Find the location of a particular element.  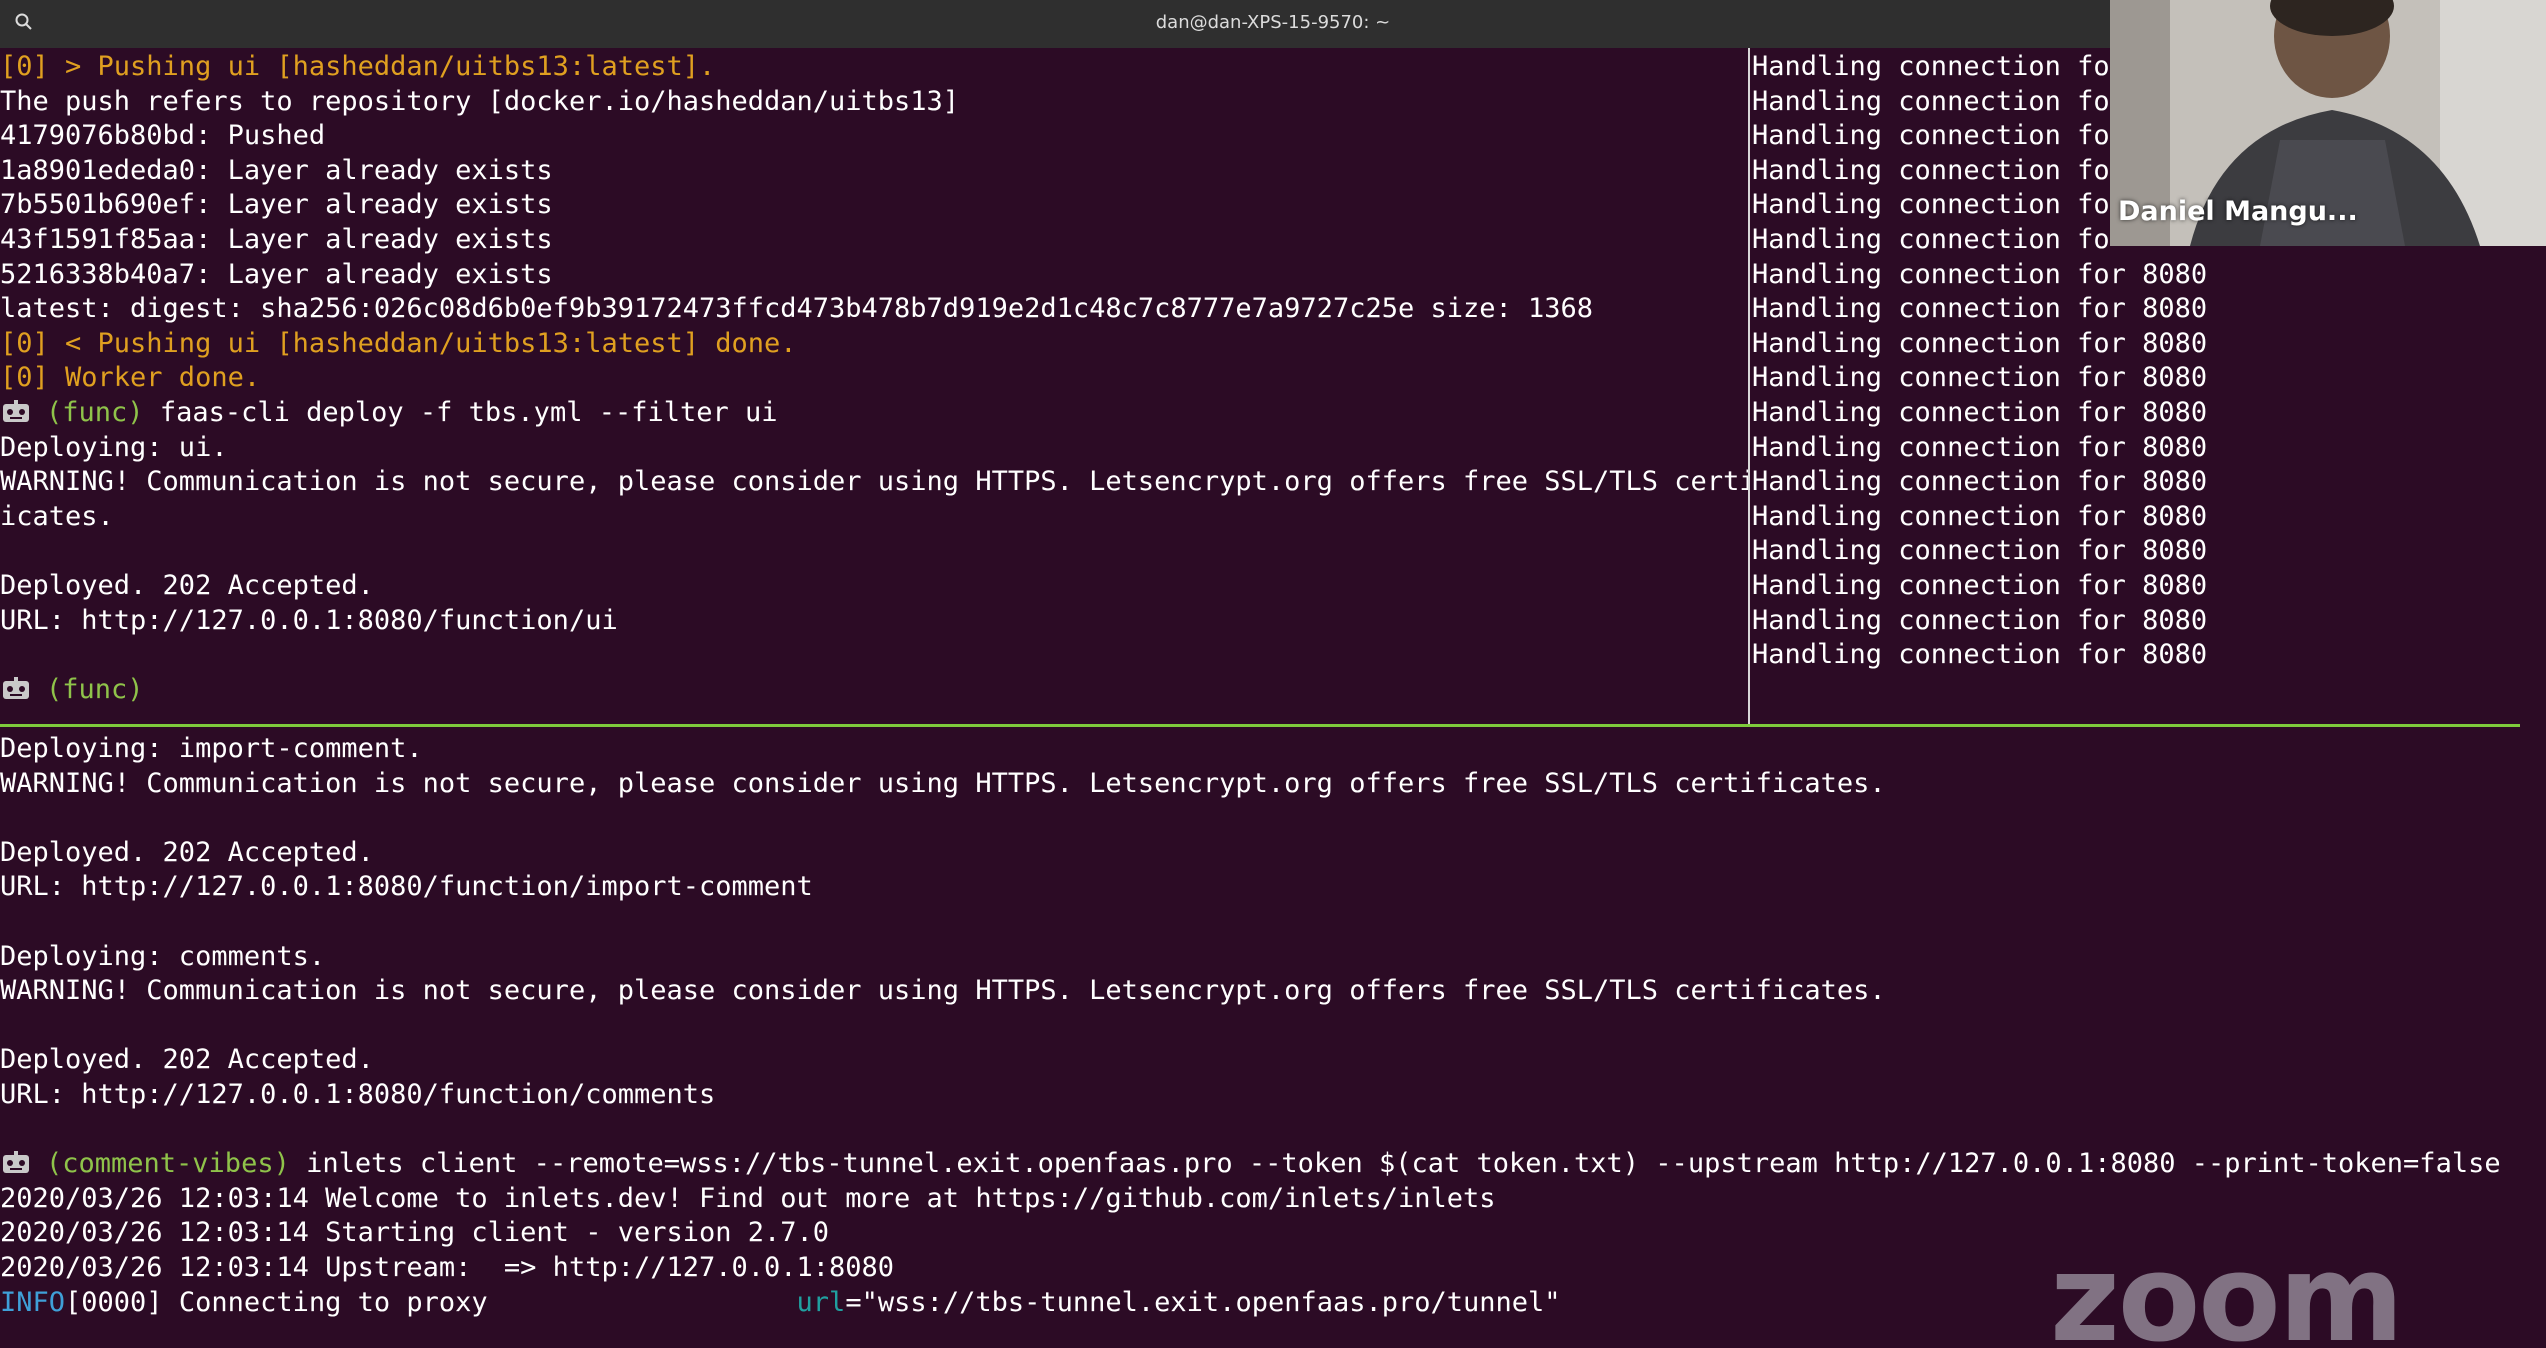

terminal-line: 43f1591f85aa: Layer already exists is located at coordinates (276, 239).